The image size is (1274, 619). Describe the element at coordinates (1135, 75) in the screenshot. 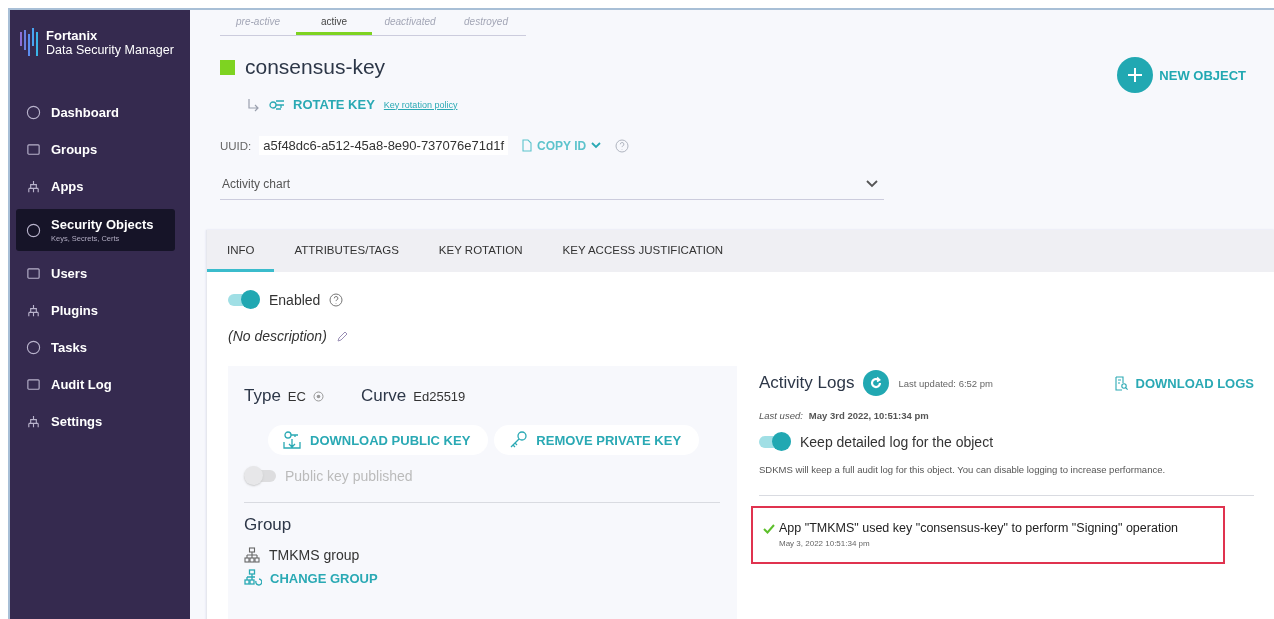

I see `plus-icon` at that location.